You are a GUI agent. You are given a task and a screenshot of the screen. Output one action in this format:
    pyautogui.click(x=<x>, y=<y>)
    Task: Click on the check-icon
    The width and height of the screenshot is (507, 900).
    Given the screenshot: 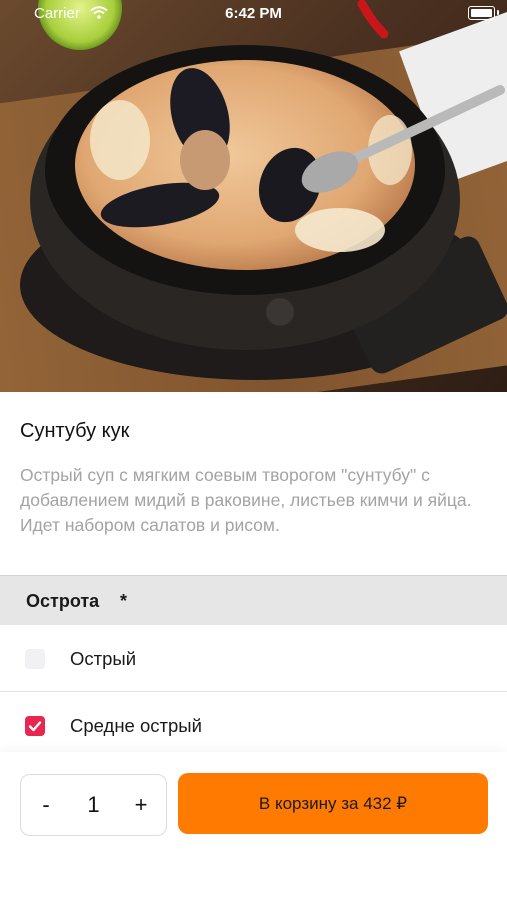 What is the action you would take?
    pyautogui.click(x=35, y=726)
    